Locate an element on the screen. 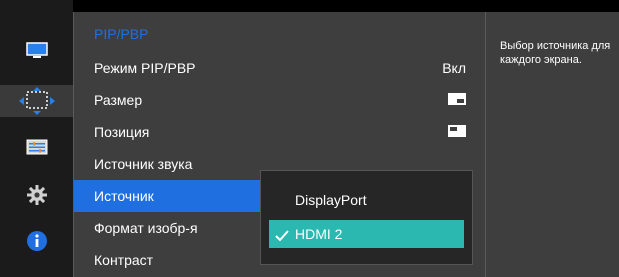  menu-item-label: Формат изобр-я is located at coordinates (146, 228).